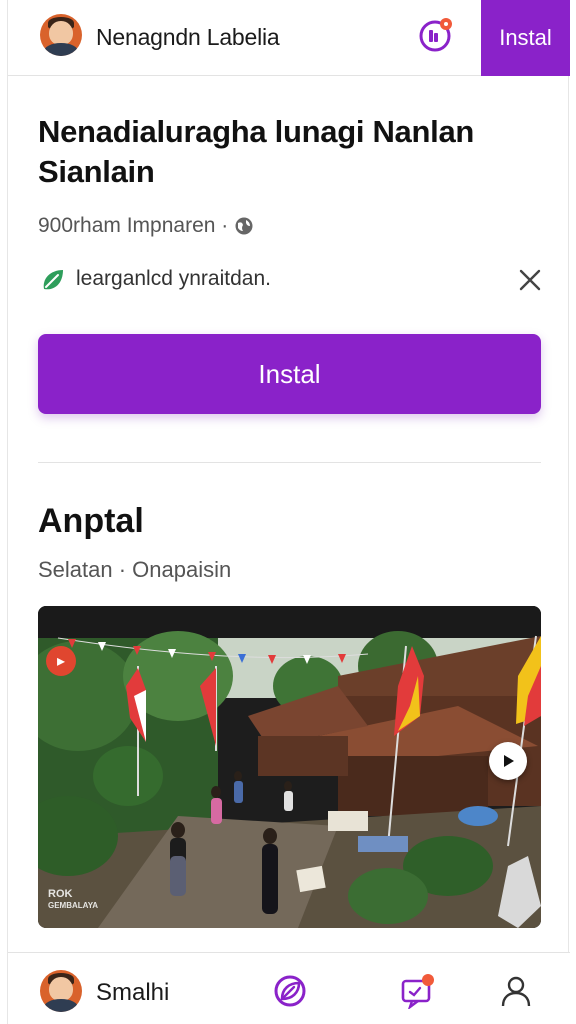 The width and height of the screenshot is (576, 1024). I want to click on next-media-button, so click(508, 761).